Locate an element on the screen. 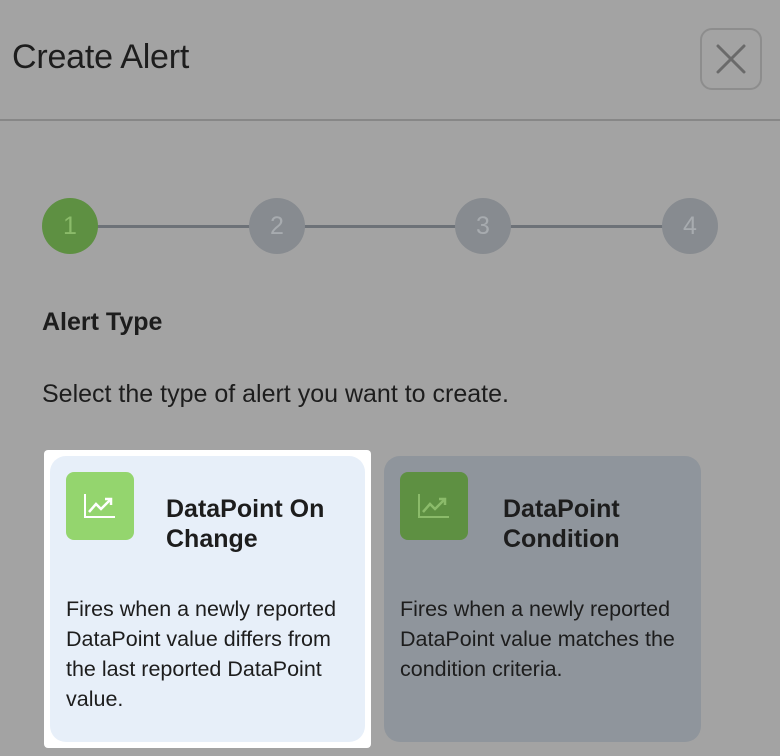 The image size is (780, 756). dialog-title: Create Alert is located at coordinates (101, 57).